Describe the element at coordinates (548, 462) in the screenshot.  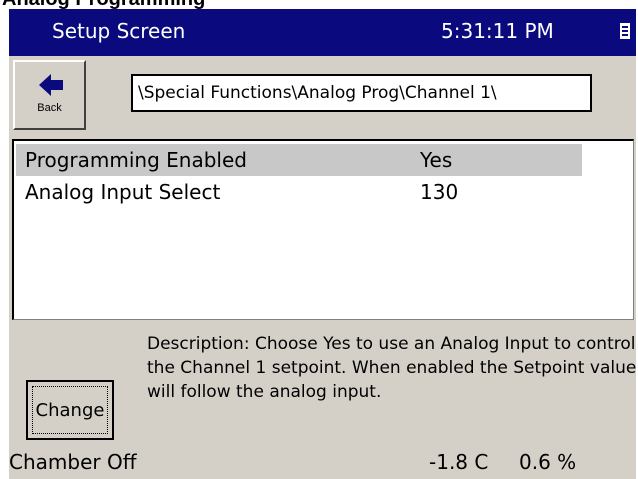
I see `percent-readout: 0.6 %` at that location.